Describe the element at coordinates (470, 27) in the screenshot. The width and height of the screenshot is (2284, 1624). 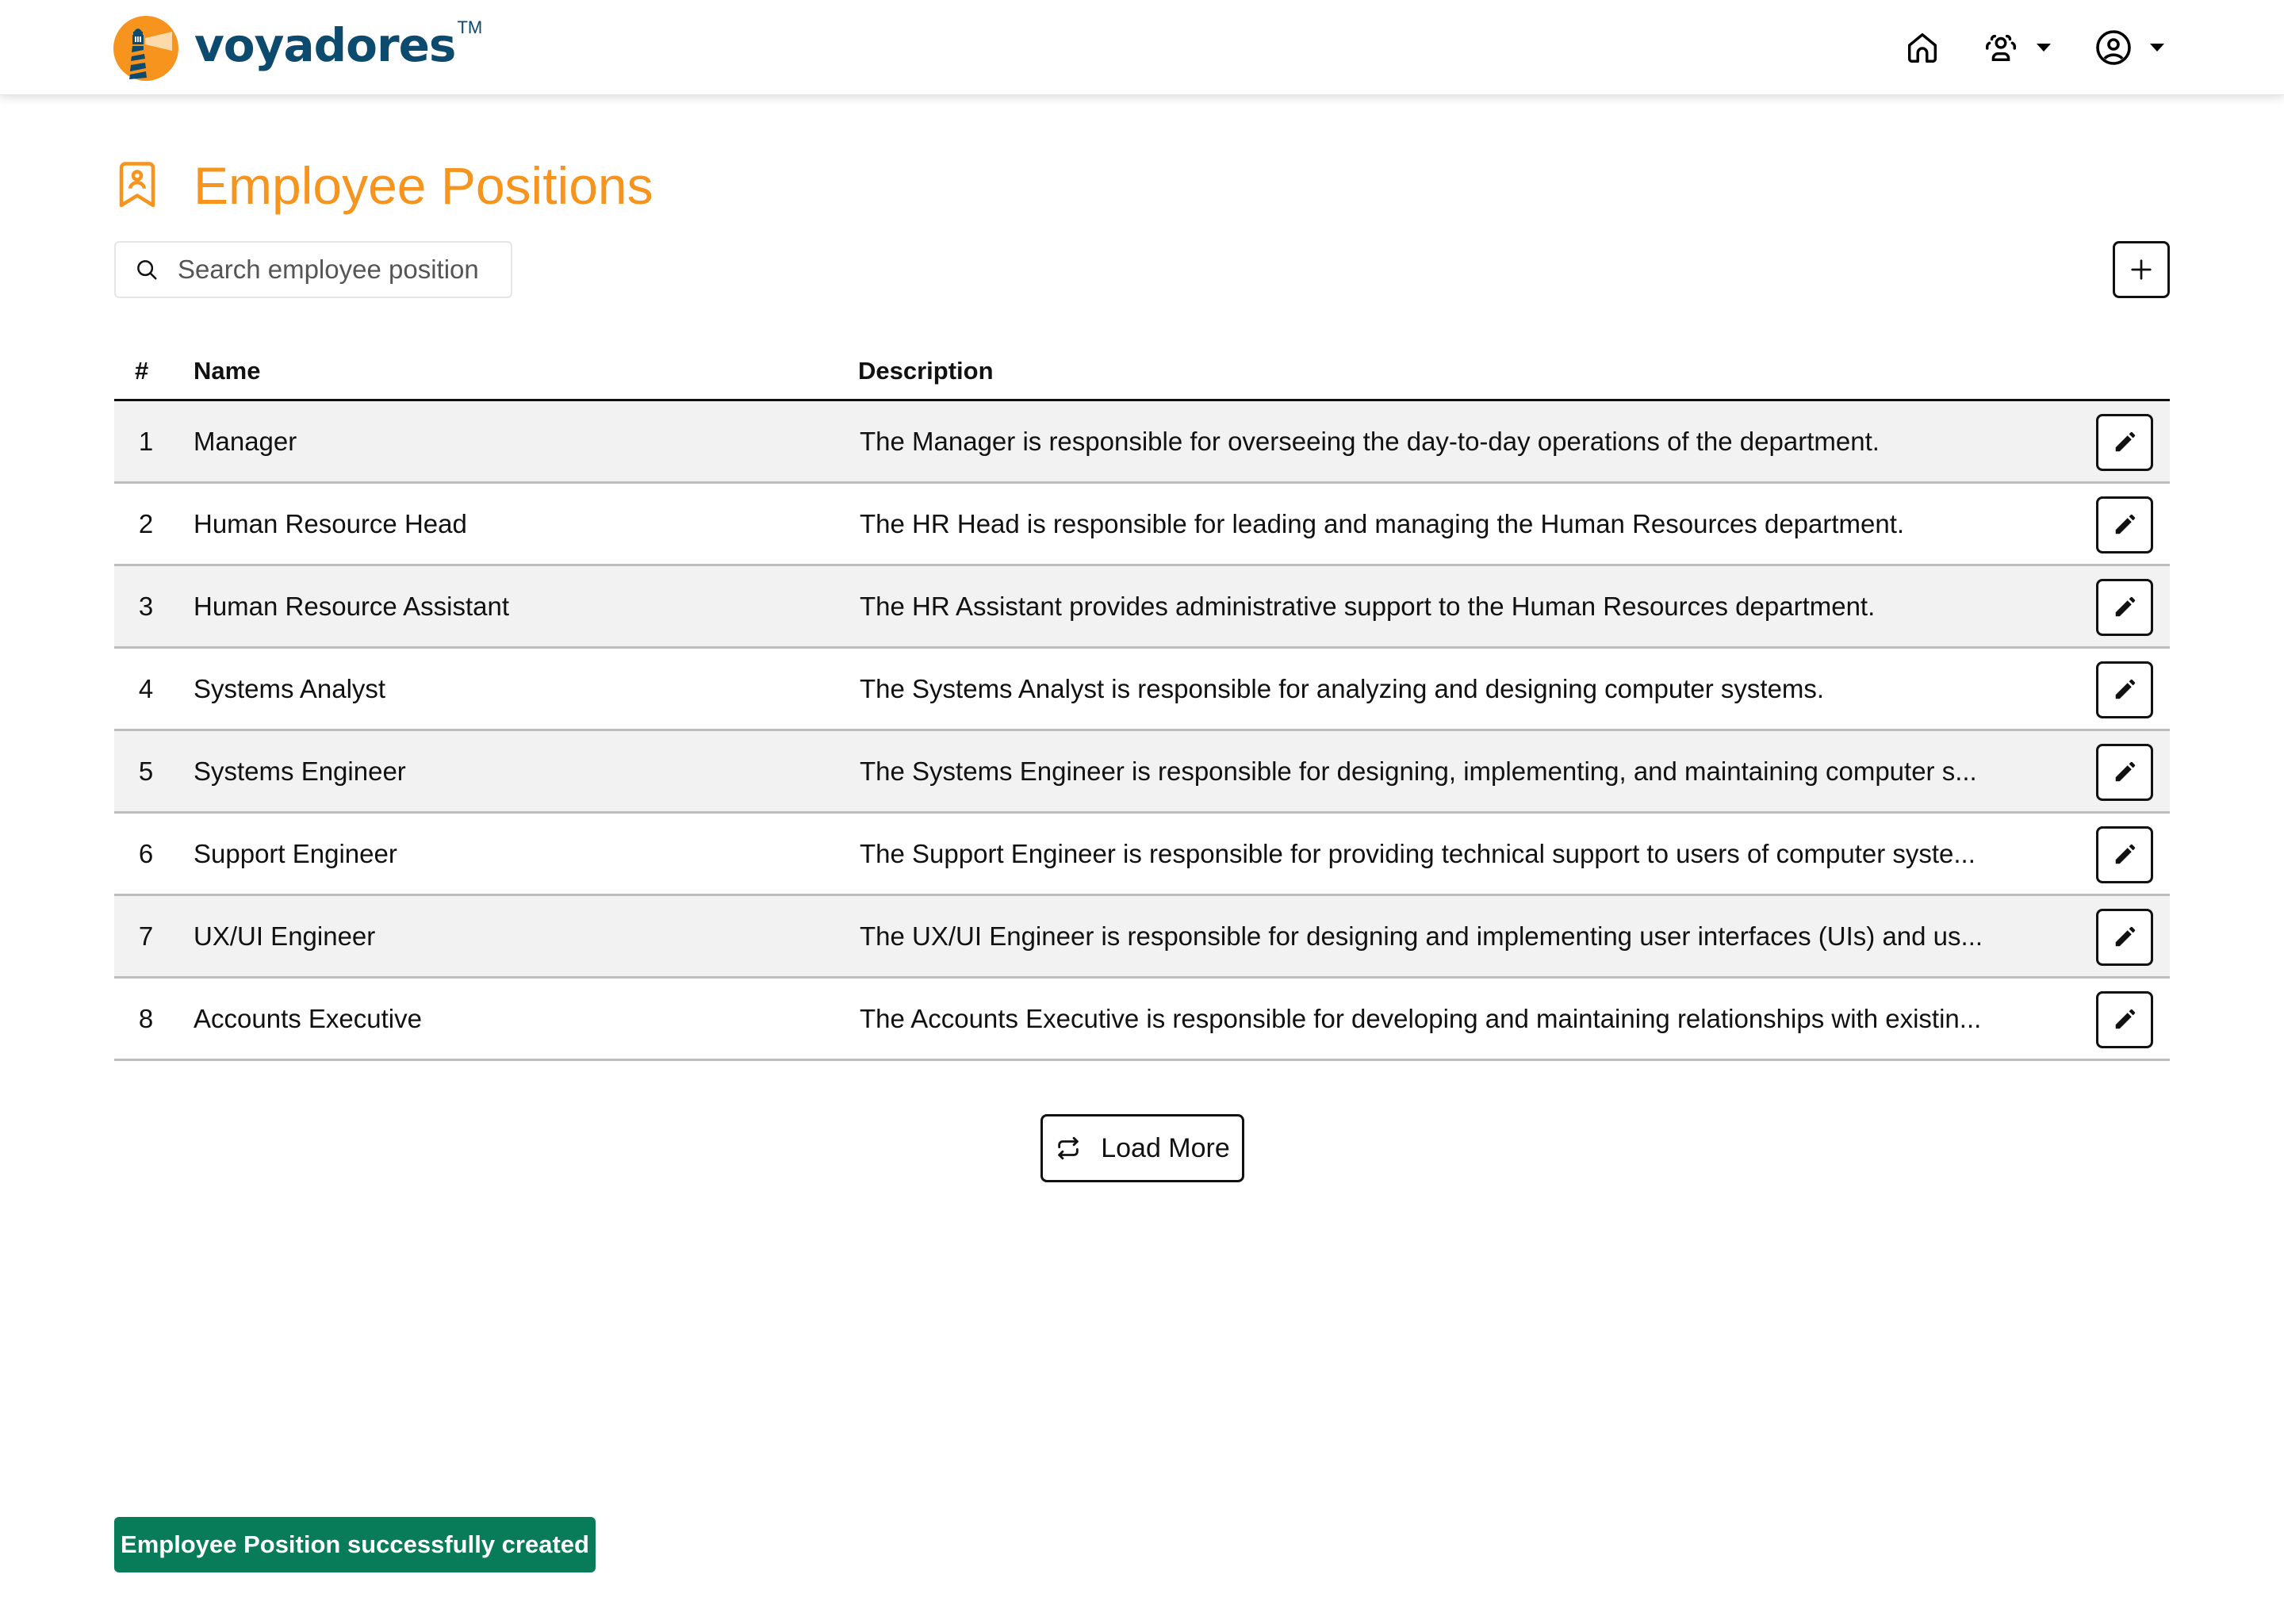
I see `brand-trademark: TM` at that location.